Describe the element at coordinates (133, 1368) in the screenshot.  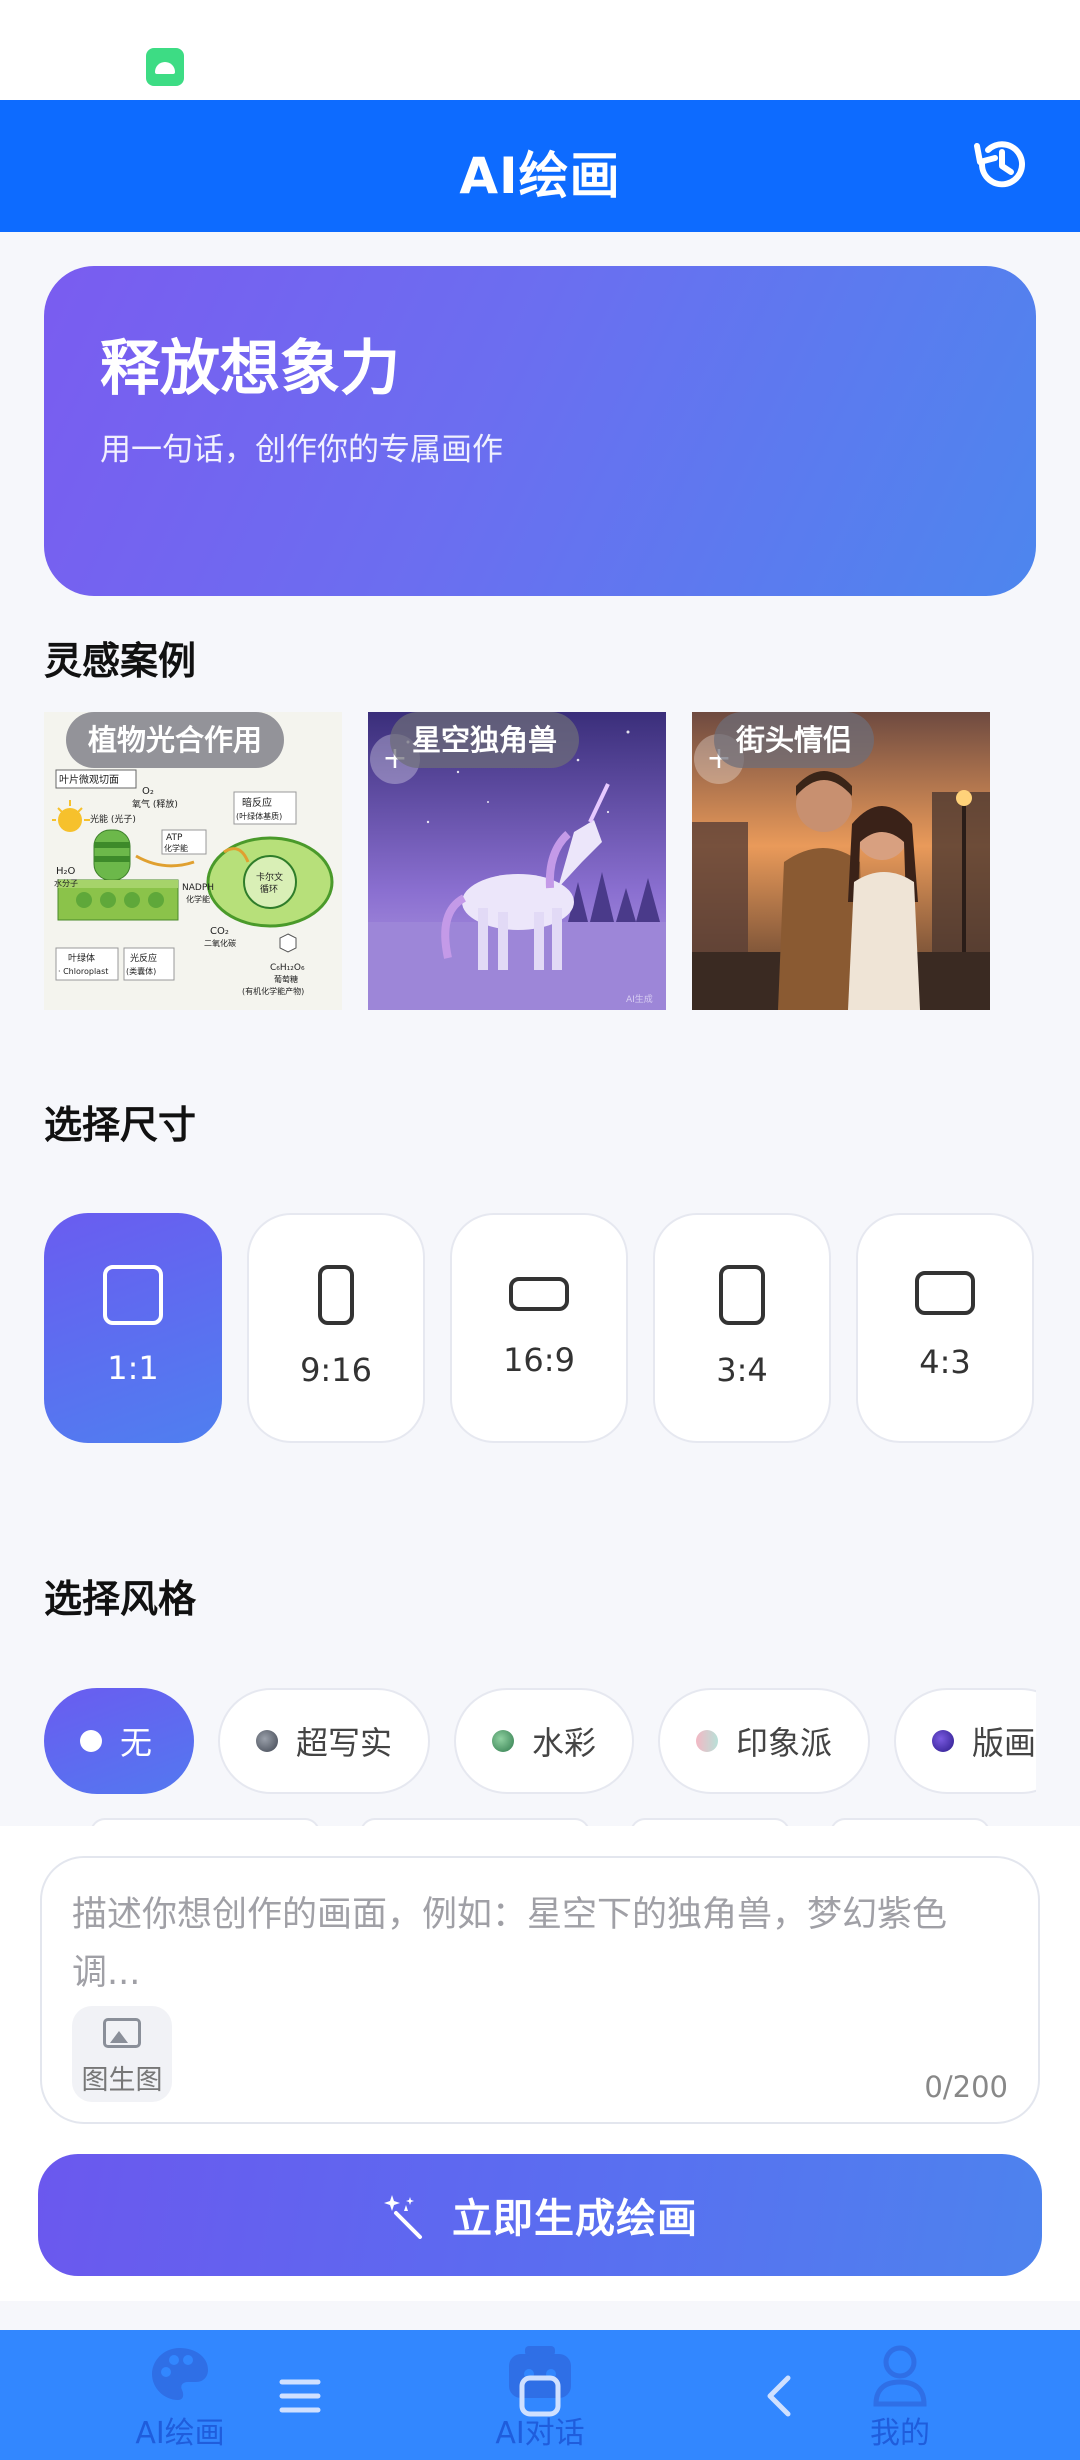
I see `size-option-label: 1:1` at that location.